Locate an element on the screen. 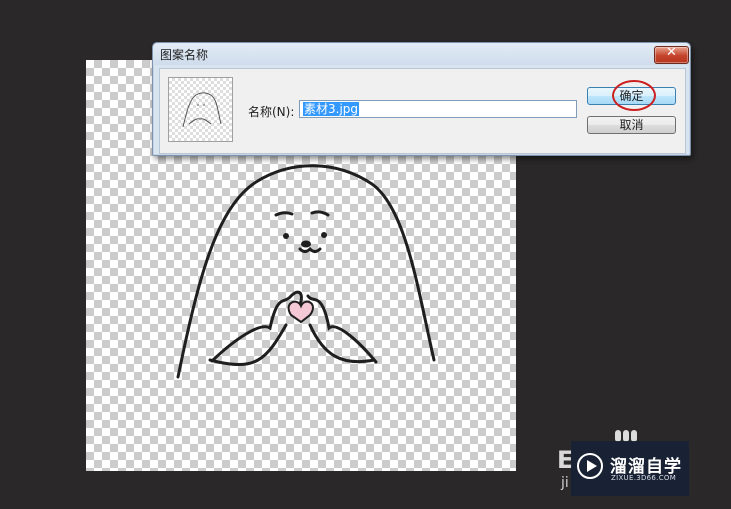 This screenshot has width=731, height=509. close-icon: ✕ is located at coordinates (671, 52).